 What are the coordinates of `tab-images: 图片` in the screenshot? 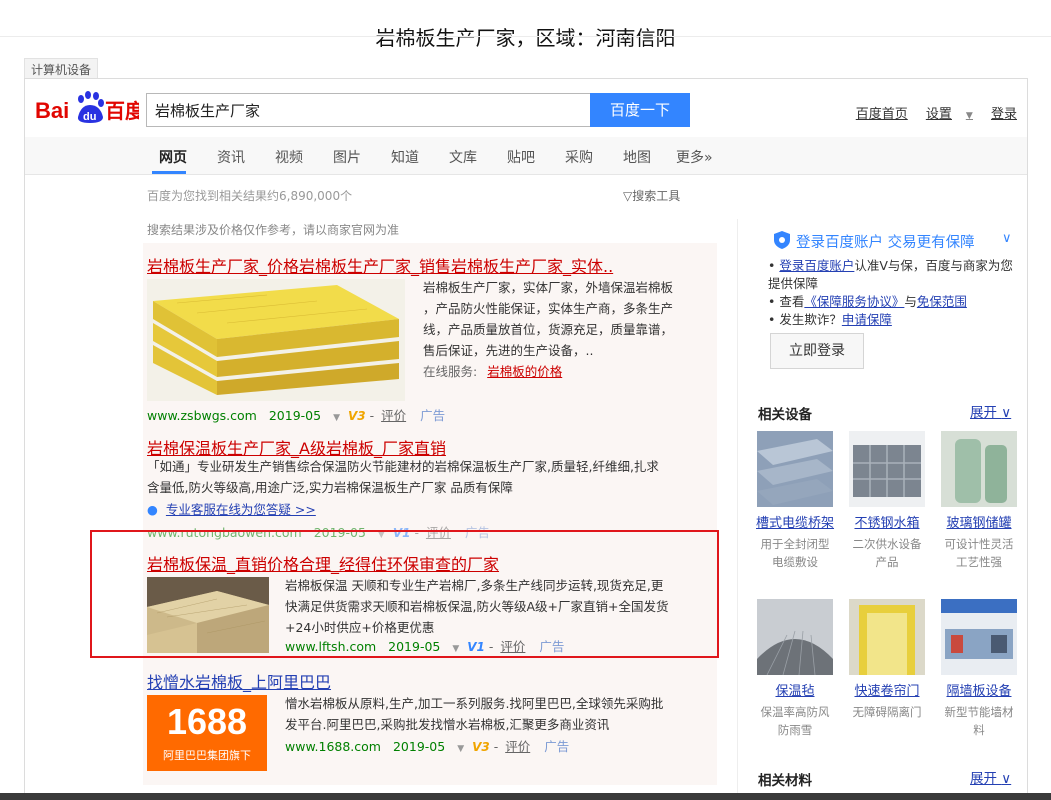 It's located at (347, 157).